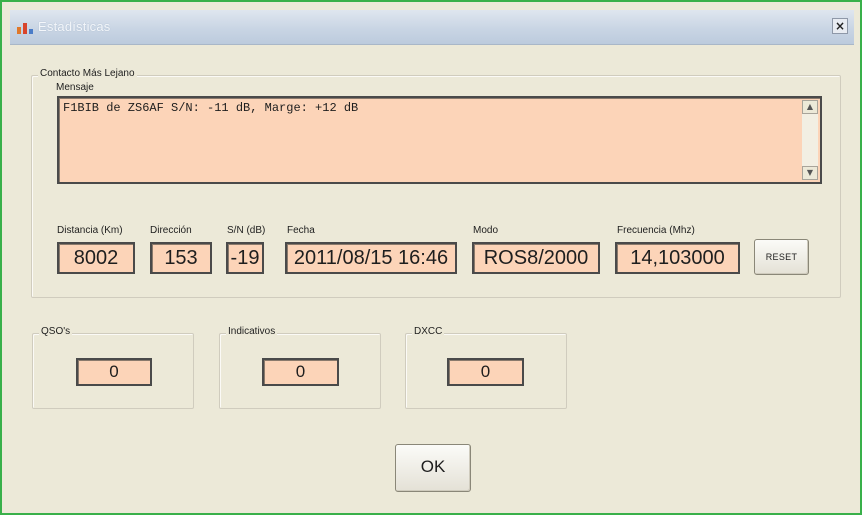  Describe the element at coordinates (87, 73) in the screenshot. I see `farthest-contact-group-label: Contacto Más Lejano` at that location.